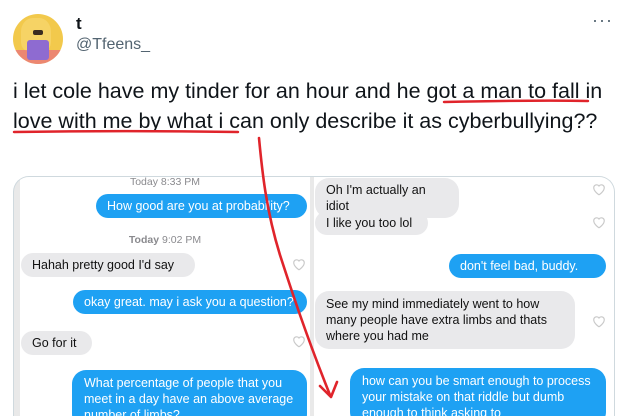  What do you see at coordinates (527, 266) in the screenshot?
I see `message-bubble-sent: don't feel bad, buddy.` at bounding box center [527, 266].